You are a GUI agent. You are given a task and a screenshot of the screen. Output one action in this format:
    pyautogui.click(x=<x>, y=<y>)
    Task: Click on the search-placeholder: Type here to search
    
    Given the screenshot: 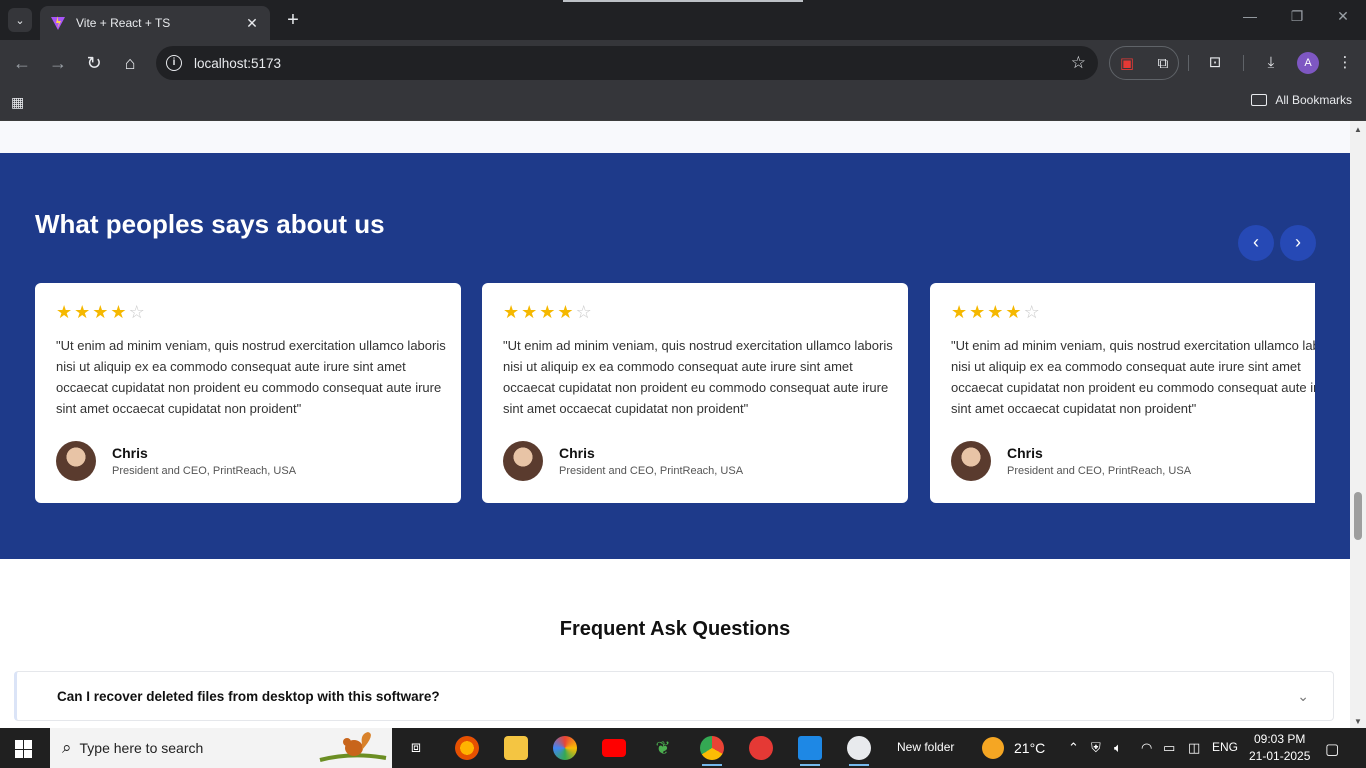 What is the action you would take?
    pyautogui.click(x=141, y=748)
    